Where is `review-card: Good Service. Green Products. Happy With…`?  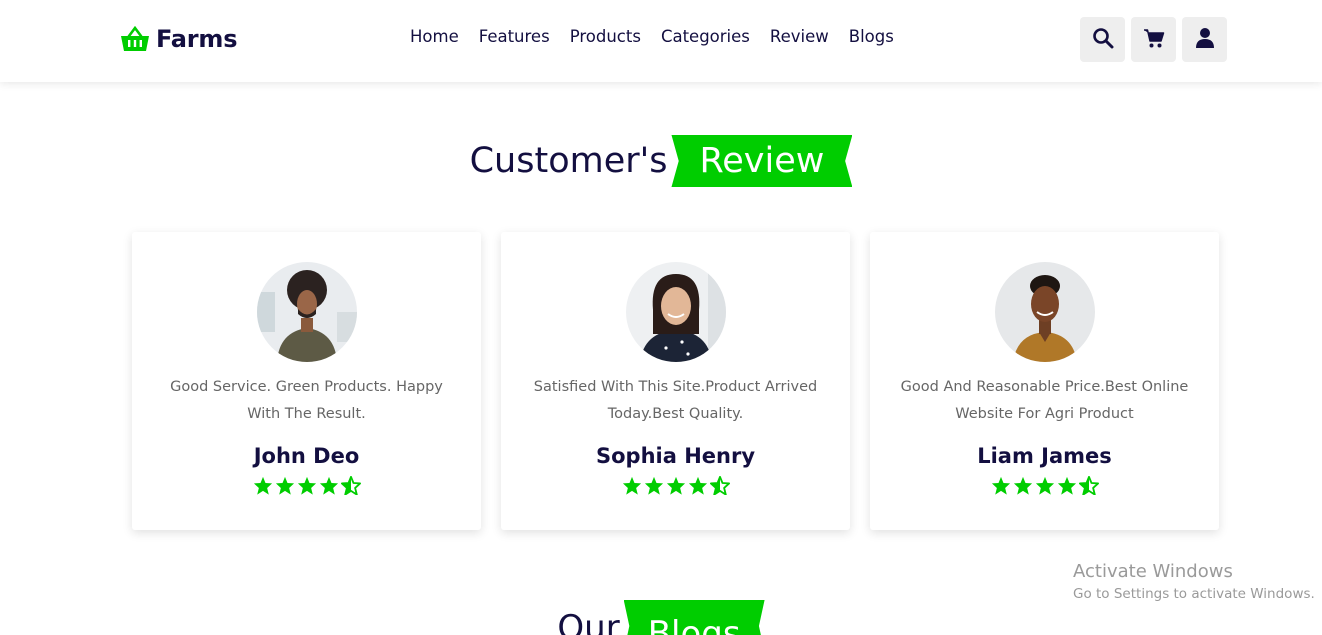 review-card: Good Service. Green Products. Happy With… is located at coordinates (306, 381).